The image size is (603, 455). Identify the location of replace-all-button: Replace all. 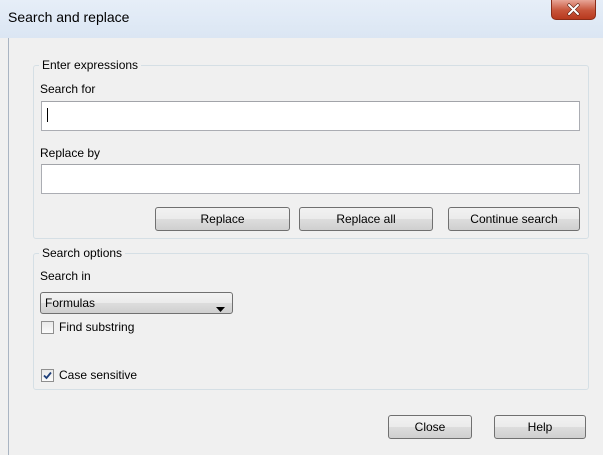
(366, 219).